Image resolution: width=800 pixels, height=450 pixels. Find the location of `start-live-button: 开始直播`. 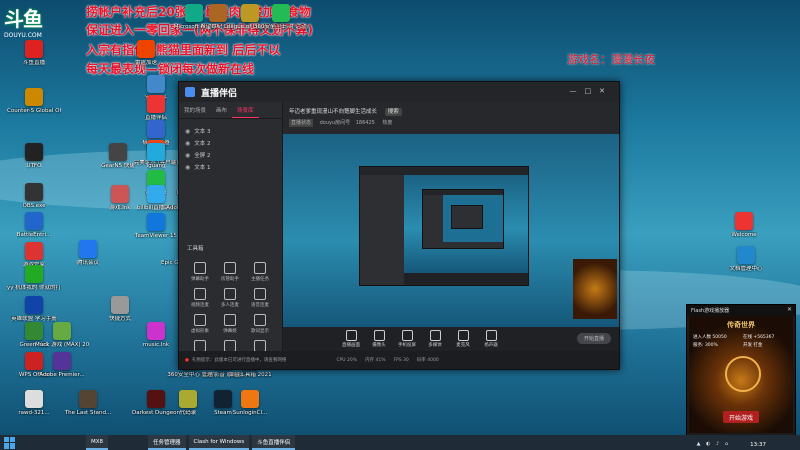

start-live-button: 开始直播 is located at coordinates (594, 338).